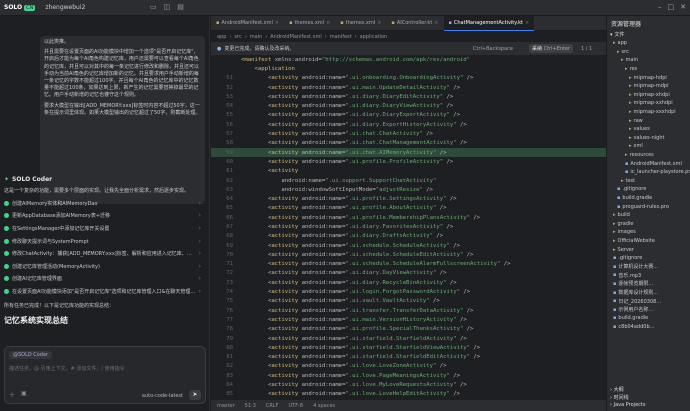 The width and height of the screenshot is (690, 411). What do you see at coordinates (24, 394) in the screenshot?
I see `image-icon: ▣` at bounding box center [24, 394].